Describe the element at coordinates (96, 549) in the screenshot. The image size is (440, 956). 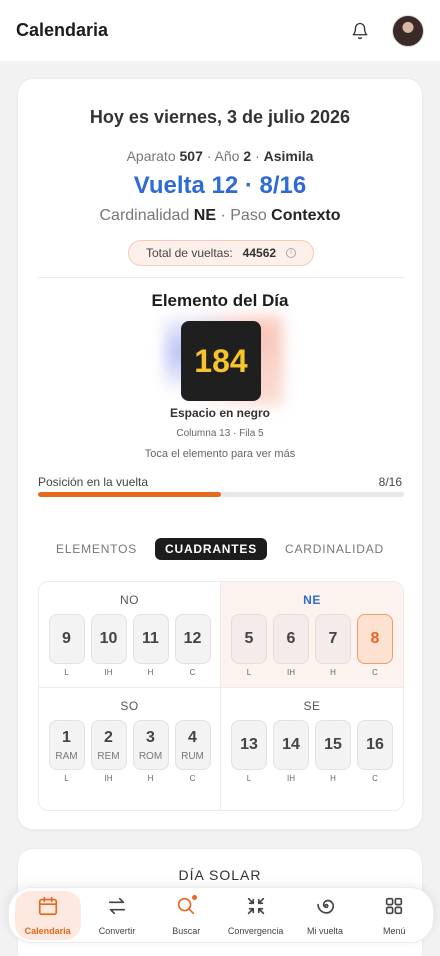
I see `tab-elementos: ELEMENTOS` at that location.